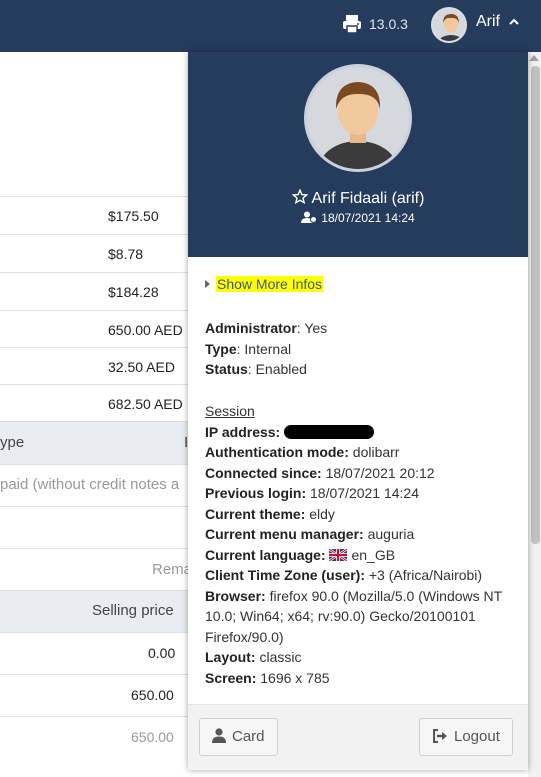 This screenshot has height=777, width=541. I want to click on last-login-text: 18/07/2021 14:24, so click(368, 218).